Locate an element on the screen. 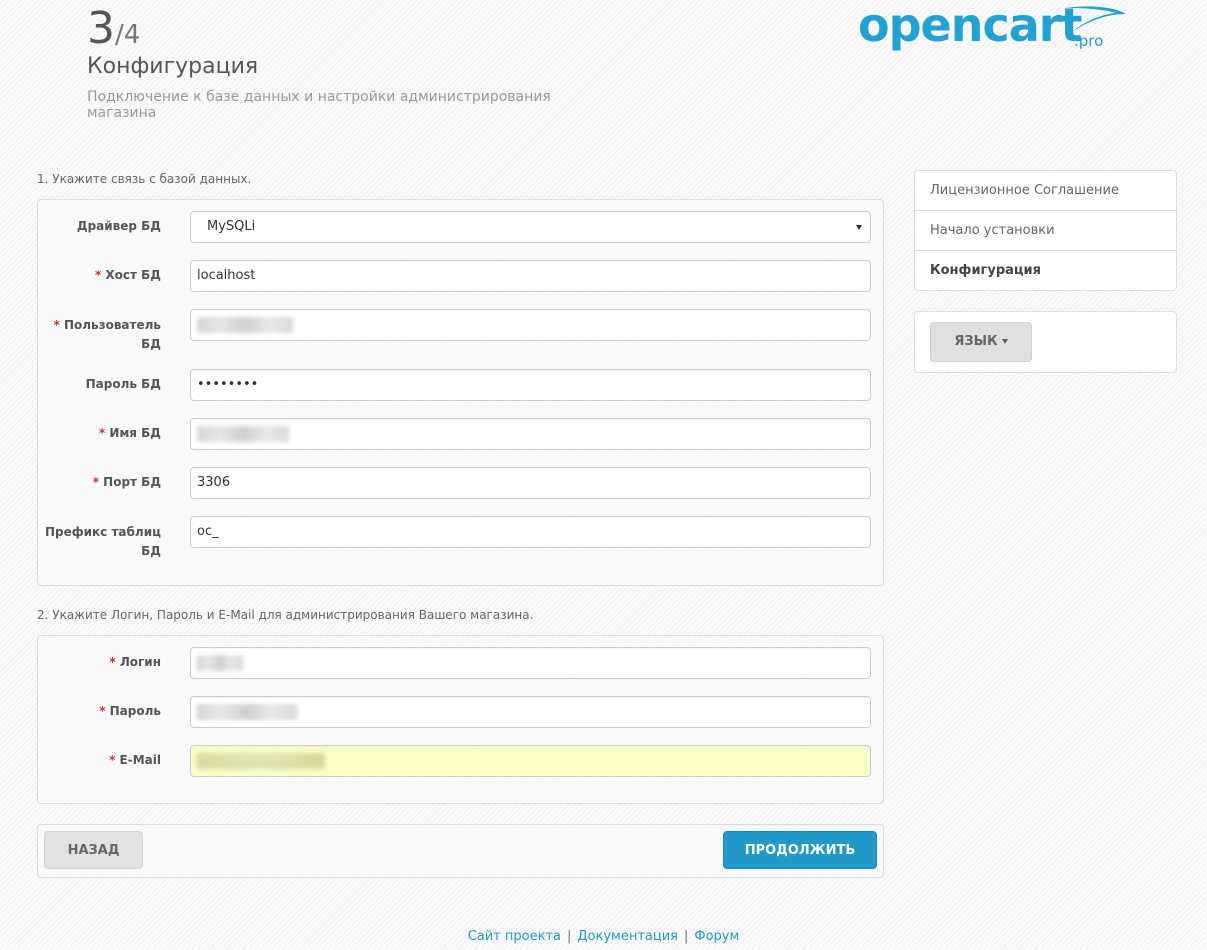 The width and height of the screenshot is (1207, 950). db-driver-label: Драйвер БД is located at coordinates (118, 226).